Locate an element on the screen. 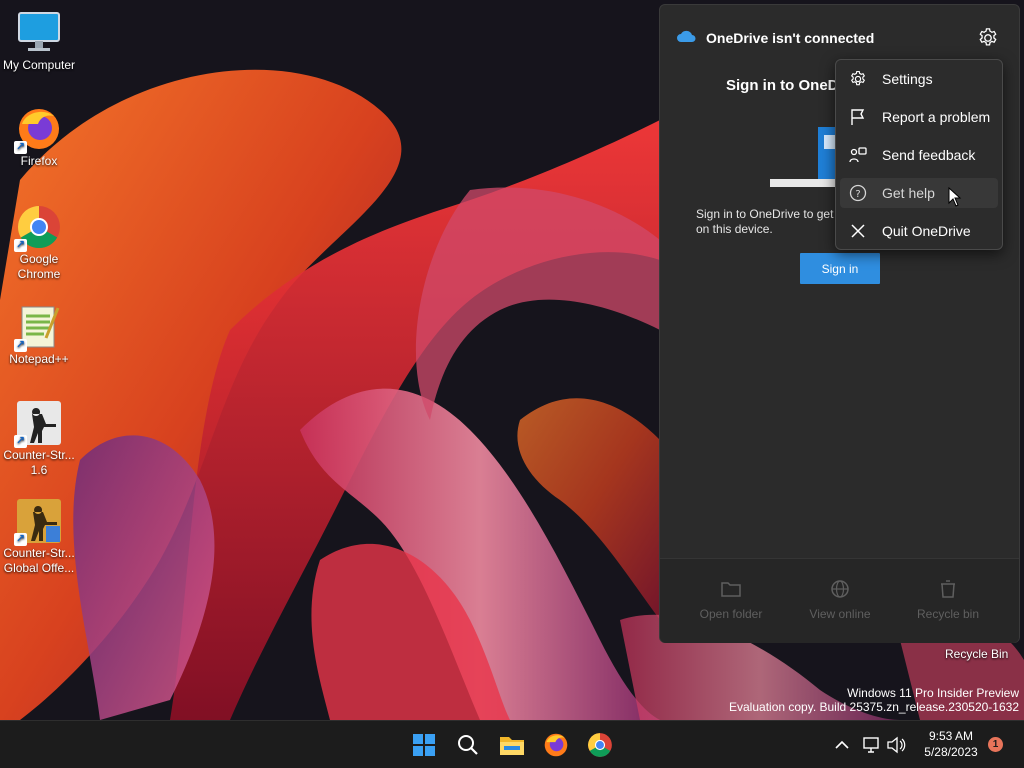 The image size is (1024, 768). csgo-icon: ↗ is located at coordinates (38, 522).